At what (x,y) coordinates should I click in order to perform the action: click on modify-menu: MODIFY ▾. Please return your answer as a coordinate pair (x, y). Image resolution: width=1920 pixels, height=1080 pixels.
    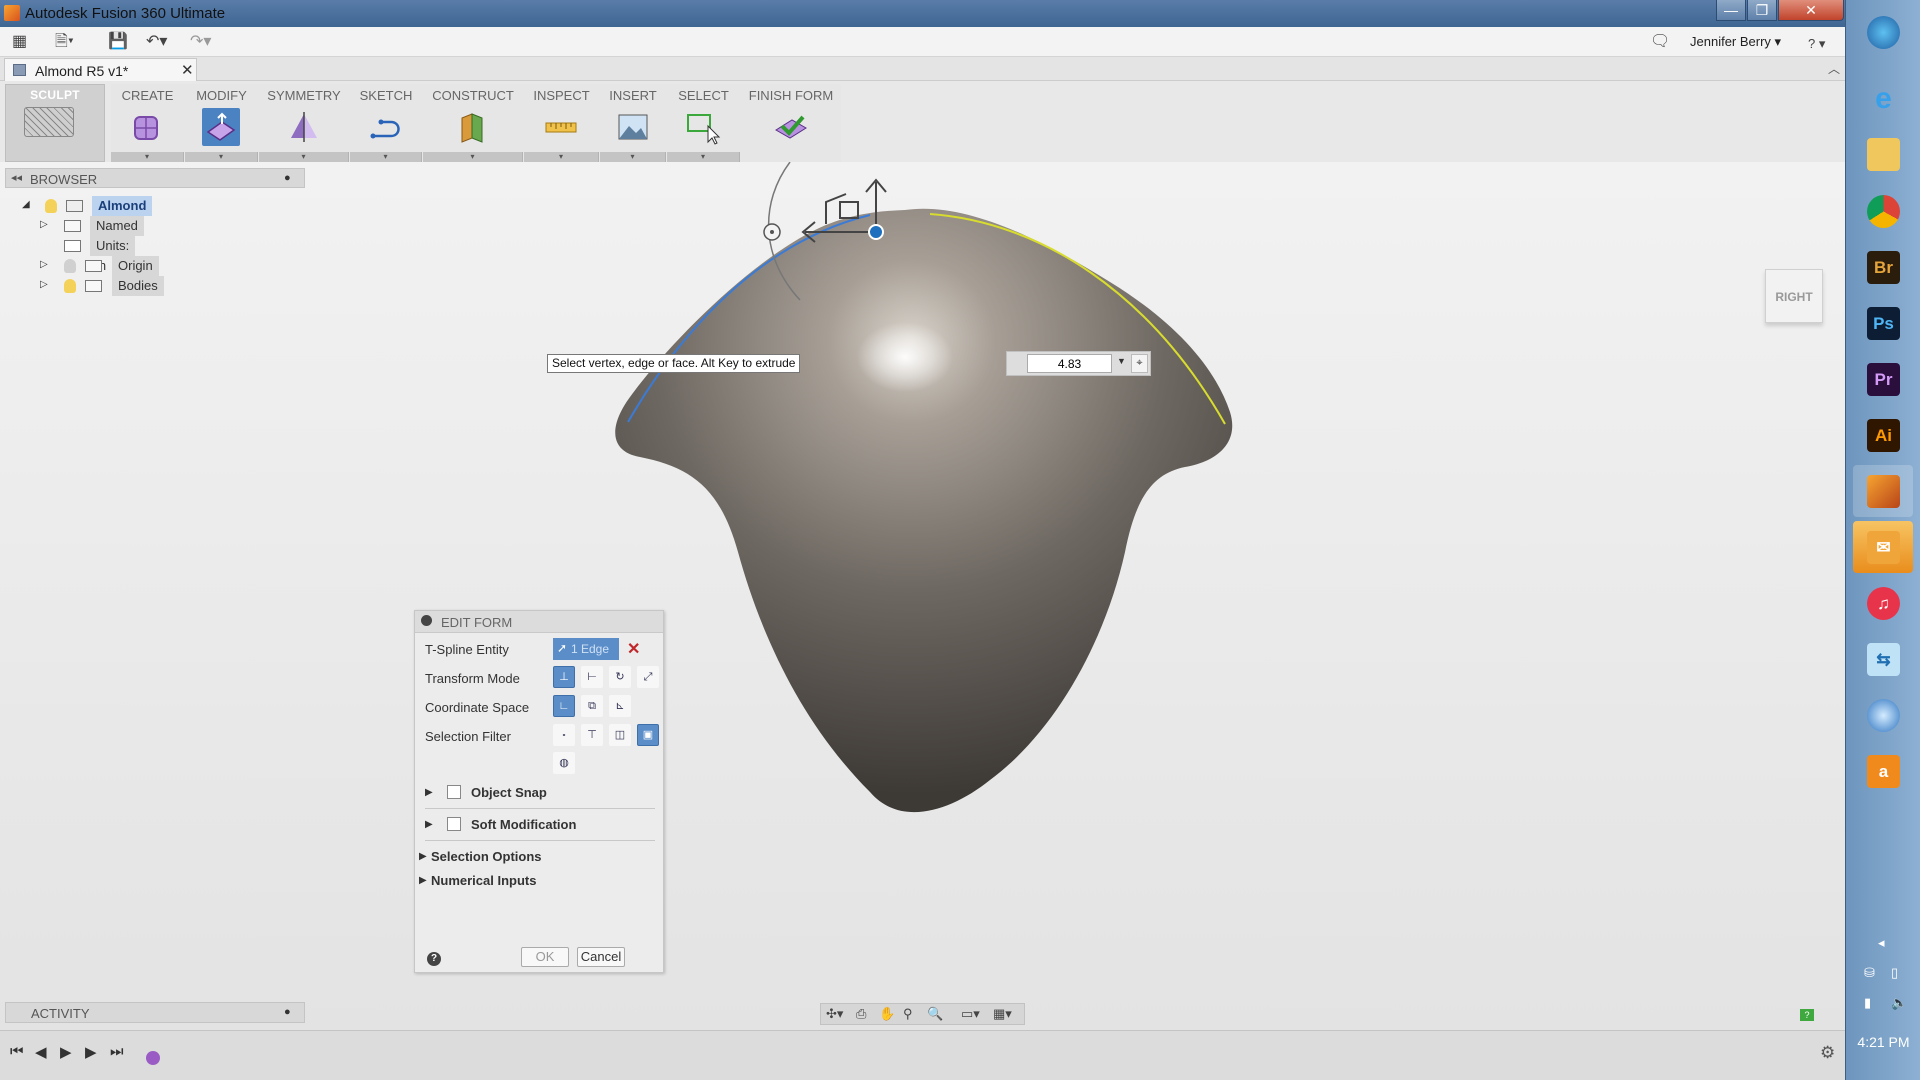
    Looking at the image, I should click on (221, 123).